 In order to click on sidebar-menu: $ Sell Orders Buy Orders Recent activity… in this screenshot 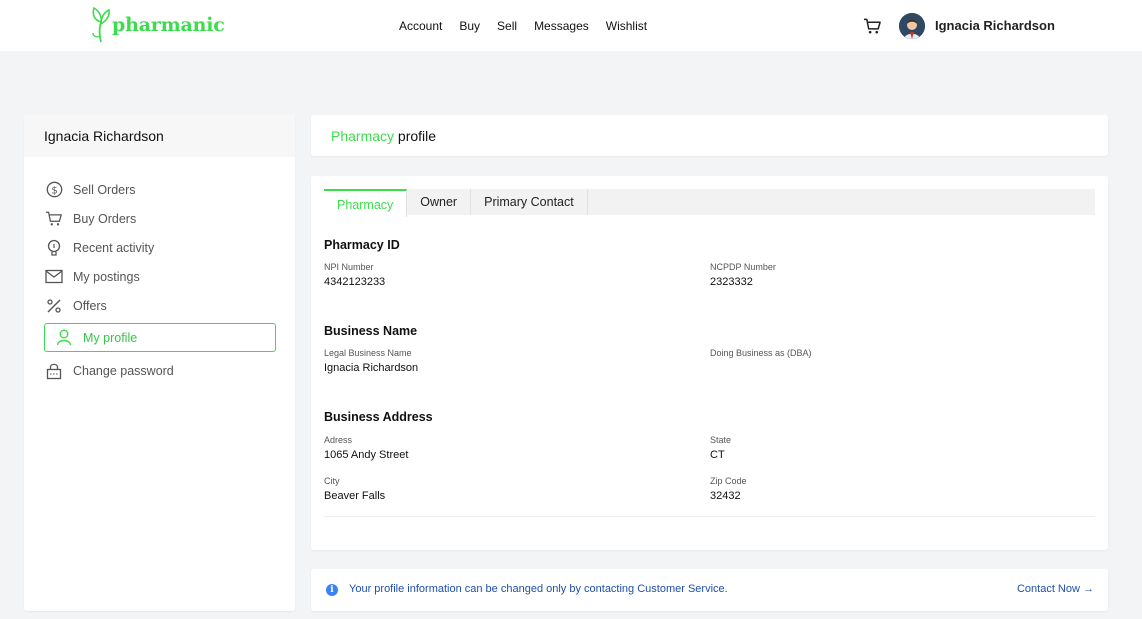, I will do `click(160, 280)`.